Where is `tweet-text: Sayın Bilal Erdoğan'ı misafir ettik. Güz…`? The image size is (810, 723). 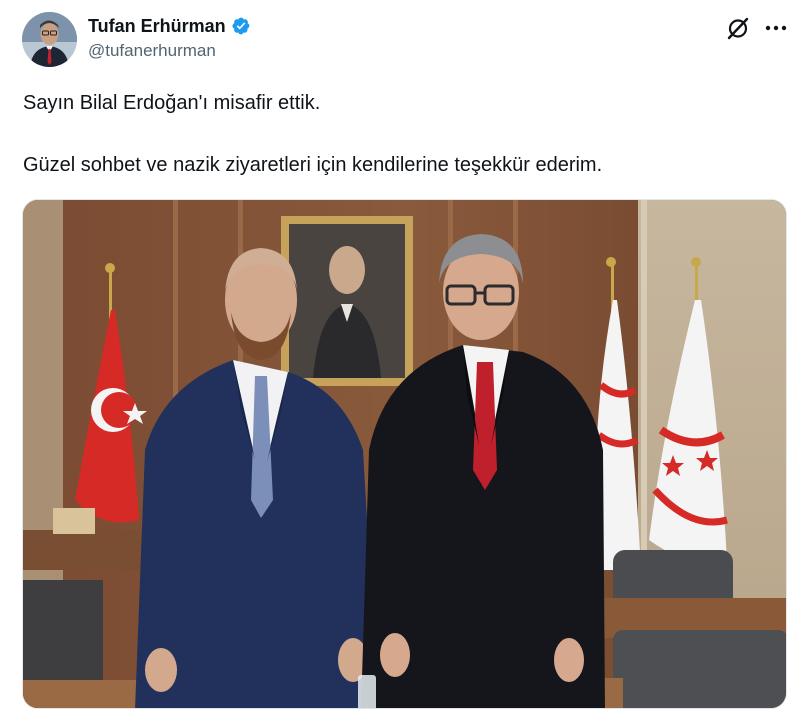 tweet-text: Sayın Bilal Erdoğan'ı misafir ettik. Güz… is located at coordinates (403, 134).